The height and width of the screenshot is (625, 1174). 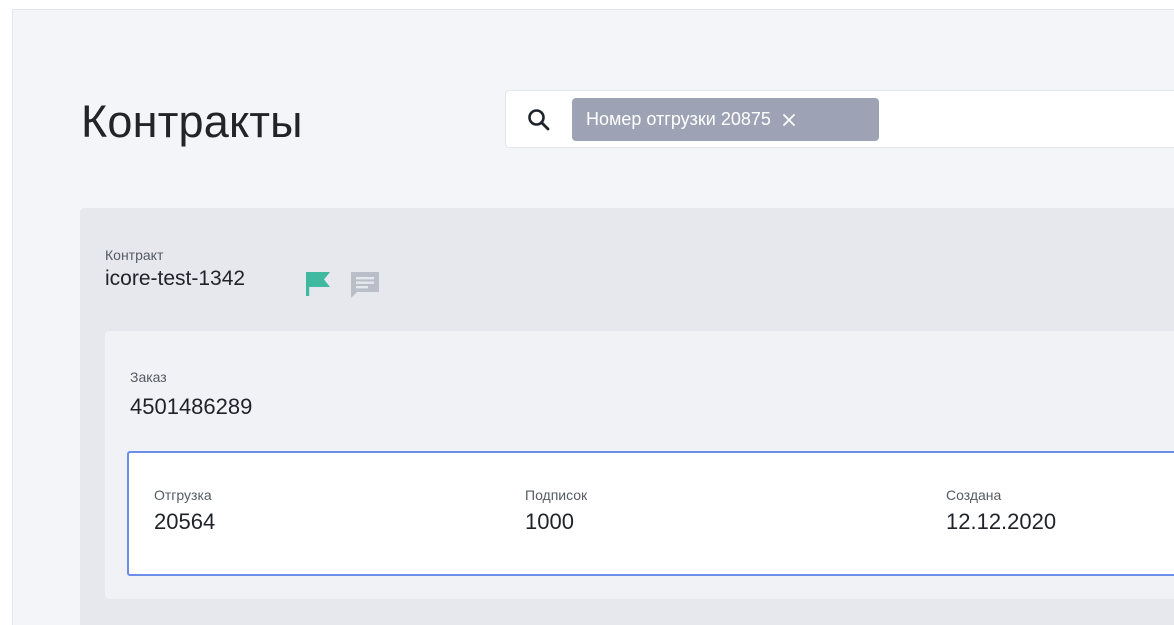 What do you see at coordinates (148, 377) in the screenshot?
I see `order-label: Заказ` at bounding box center [148, 377].